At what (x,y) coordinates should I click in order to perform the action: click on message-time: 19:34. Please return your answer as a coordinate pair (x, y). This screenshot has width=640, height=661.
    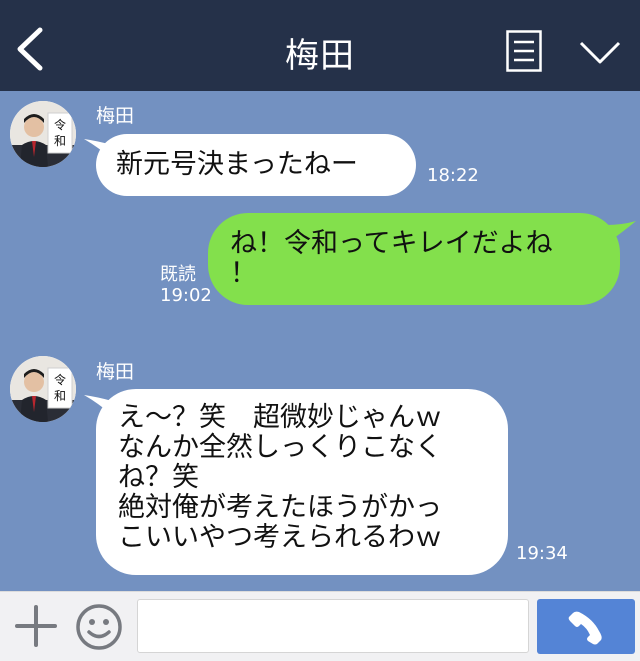
    Looking at the image, I should click on (542, 553).